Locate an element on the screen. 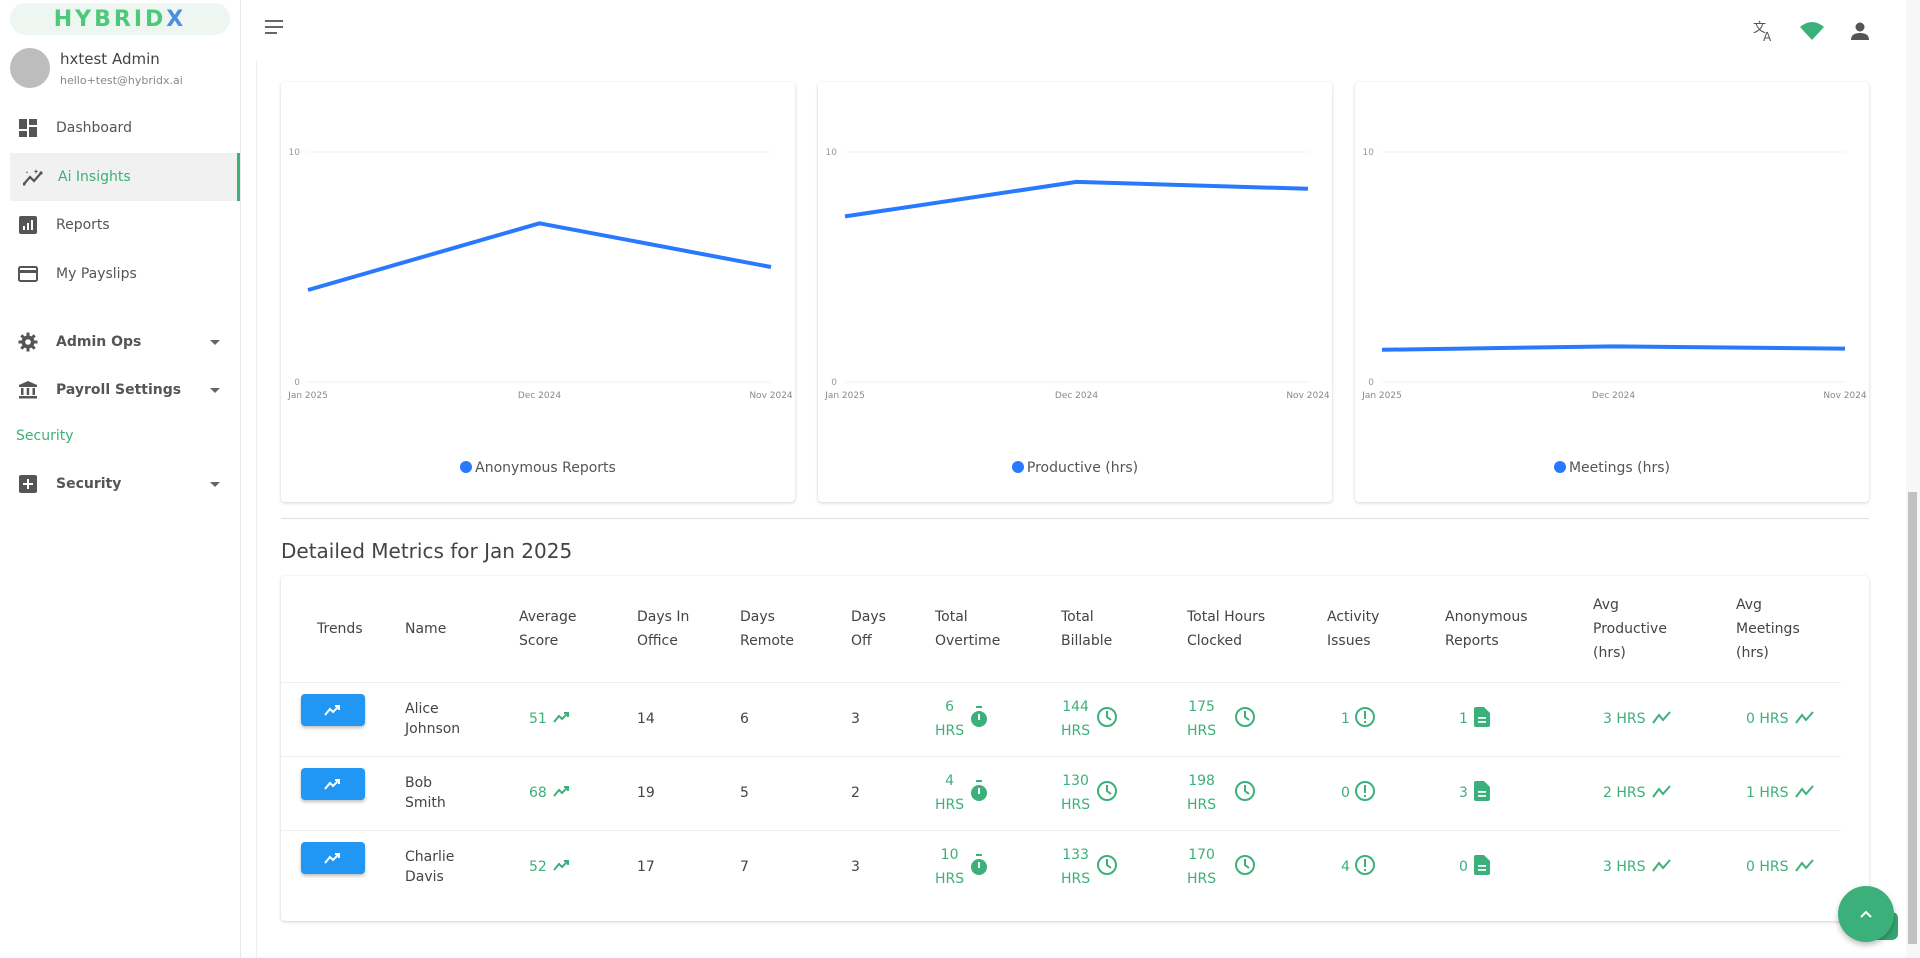 The width and height of the screenshot is (1920, 958). account-icon is located at coordinates (1860, 31).